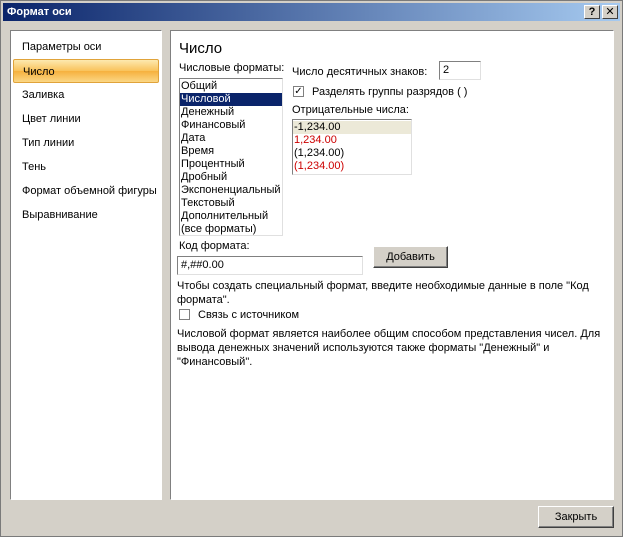 This screenshot has height=537, width=623. I want to click on list-item: Процентный, so click(231, 164).